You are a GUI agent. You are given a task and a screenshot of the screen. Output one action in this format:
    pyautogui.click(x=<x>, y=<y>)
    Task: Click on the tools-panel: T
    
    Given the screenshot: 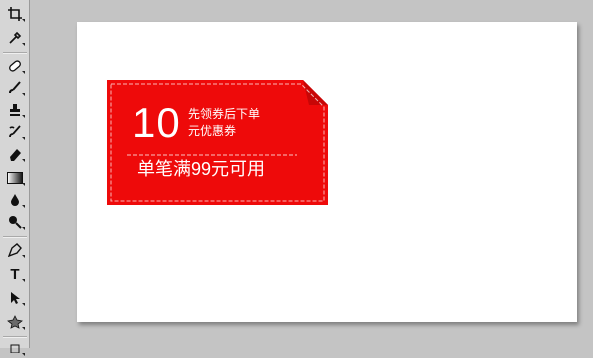 What is the action you would take?
    pyautogui.click(x=15, y=178)
    